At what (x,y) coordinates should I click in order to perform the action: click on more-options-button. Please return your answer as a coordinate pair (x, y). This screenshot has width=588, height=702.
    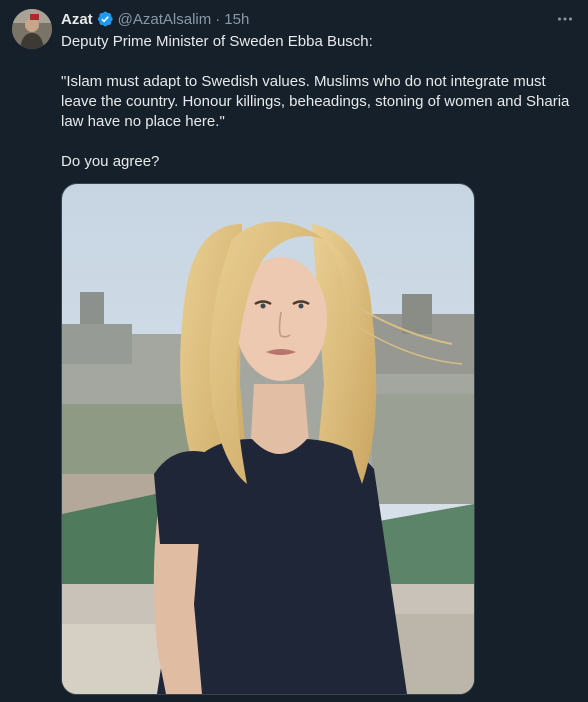
    Looking at the image, I should click on (565, 19).